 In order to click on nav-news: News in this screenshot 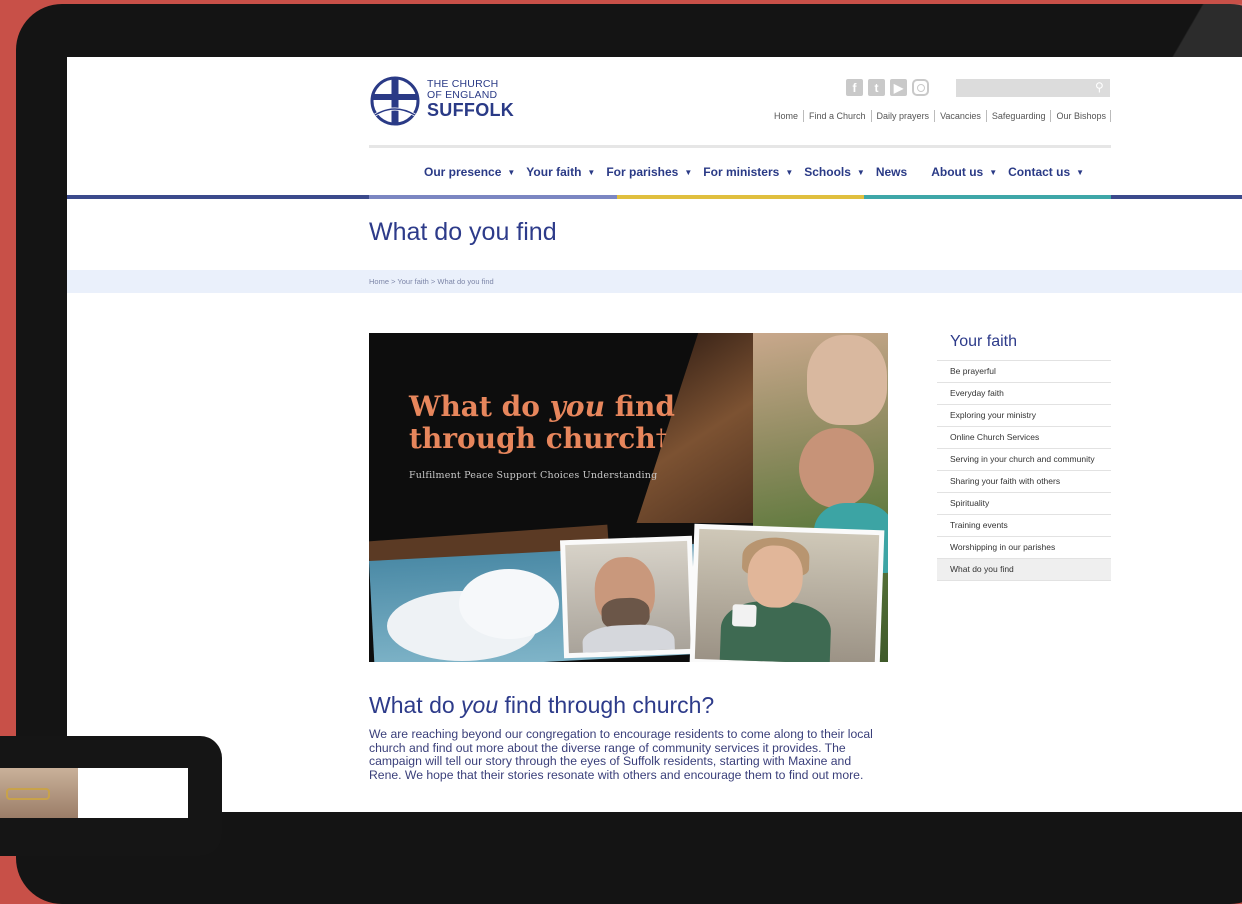, I will do `click(891, 172)`.